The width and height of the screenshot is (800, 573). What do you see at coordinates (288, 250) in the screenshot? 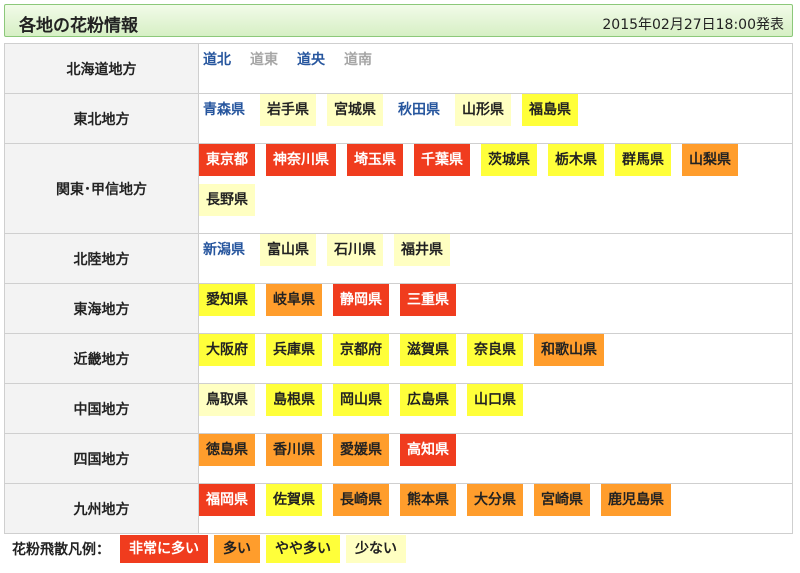
I see `prefecture-link: 富山県` at bounding box center [288, 250].